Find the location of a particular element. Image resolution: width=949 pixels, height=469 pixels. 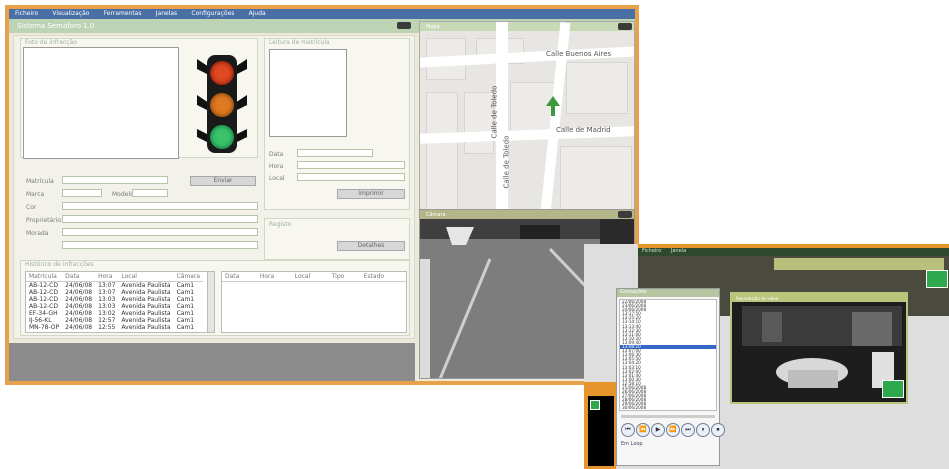

model-label: Modelo is located at coordinates (123, 194).